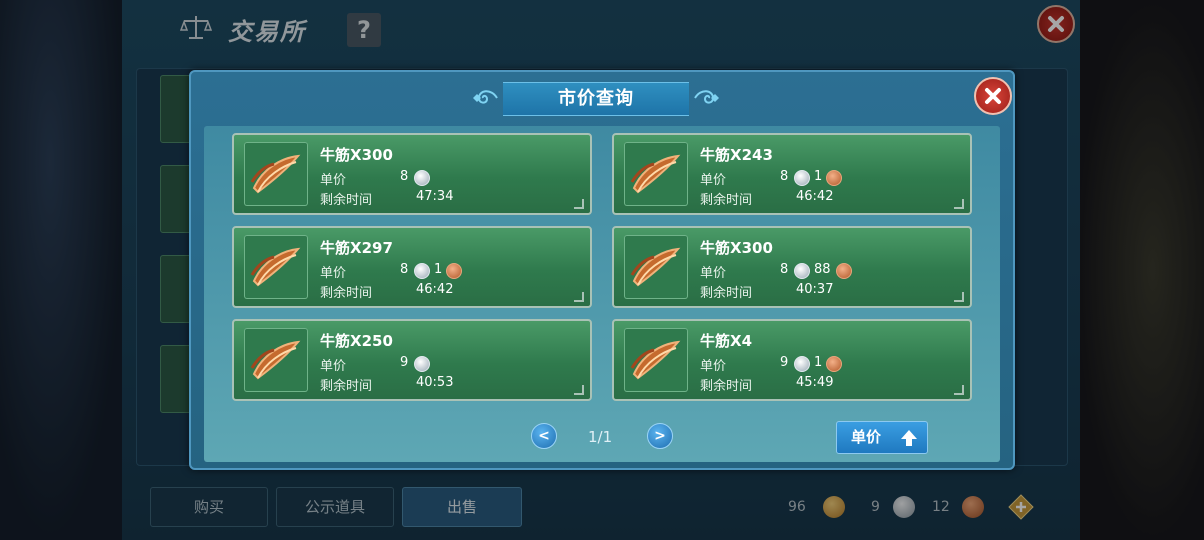 This screenshot has width=1204, height=540. What do you see at coordinates (909, 438) in the screenshot?
I see `sort-arrow-up-icon` at bounding box center [909, 438].